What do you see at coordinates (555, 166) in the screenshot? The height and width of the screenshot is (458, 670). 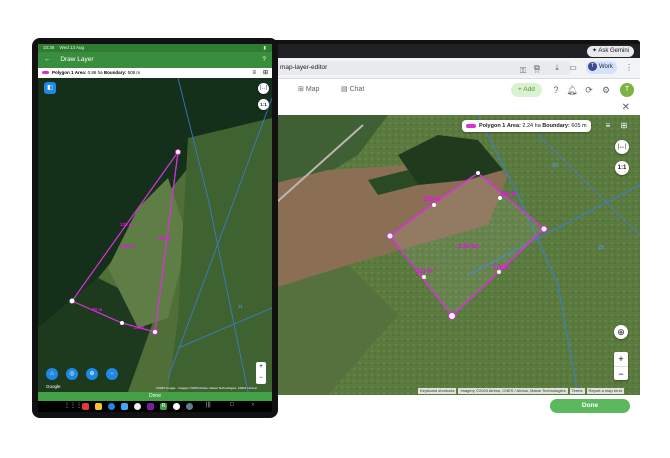 I see `paddock-number: 30` at bounding box center [555, 166].